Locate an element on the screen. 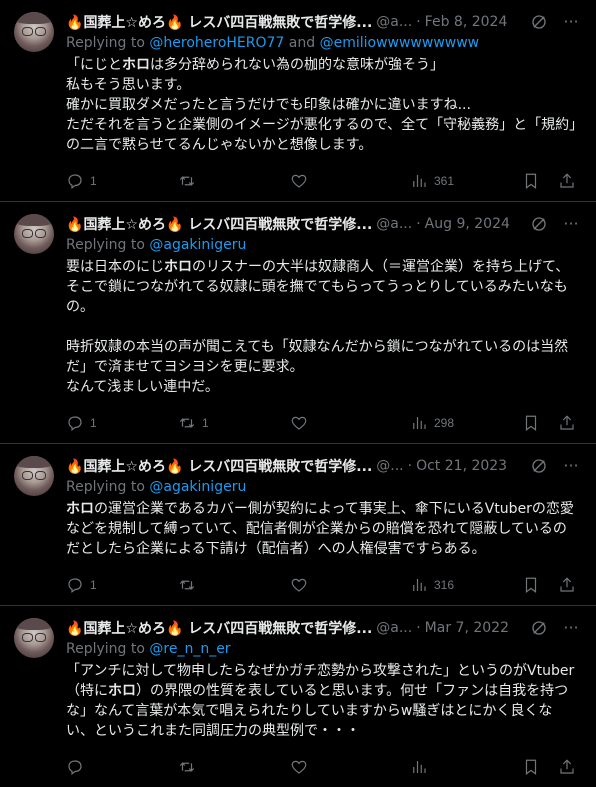 The width and height of the screenshot is (596, 787). tweet-date: Mar 7, 2022 is located at coordinates (467, 628).